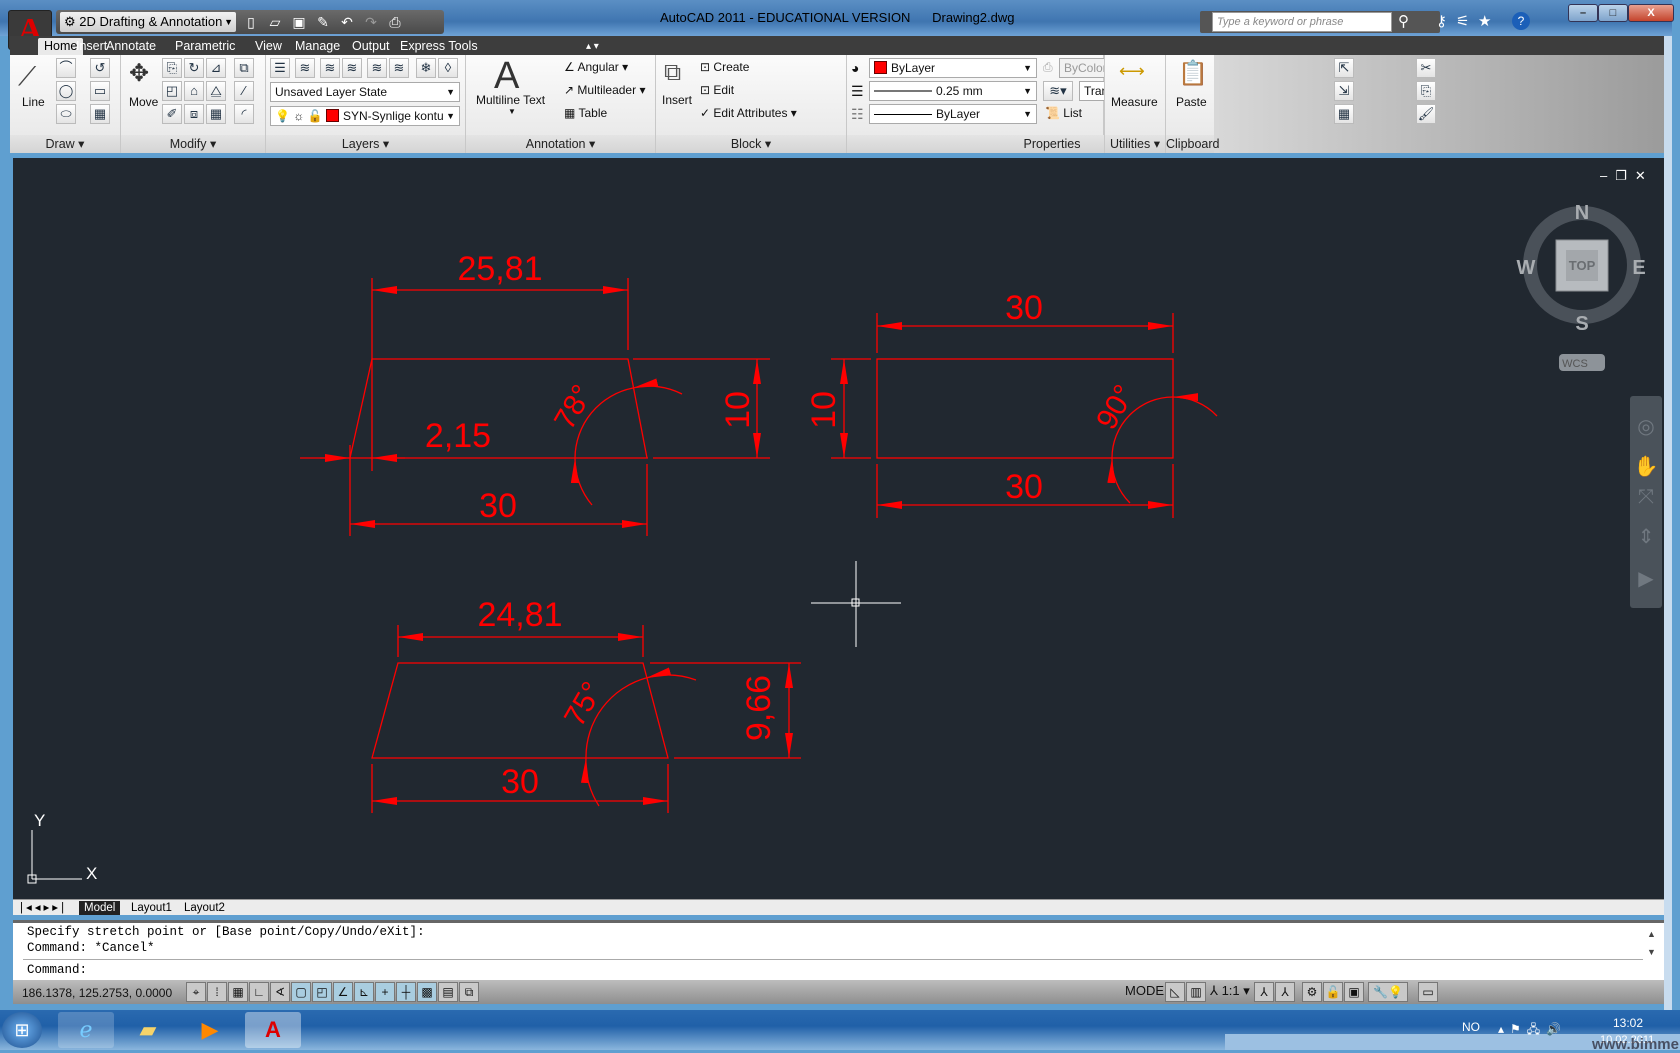 The width and height of the screenshot is (1680, 1053). Describe the element at coordinates (520, 710) in the screenshot. I see `shape3-outline` at that location.